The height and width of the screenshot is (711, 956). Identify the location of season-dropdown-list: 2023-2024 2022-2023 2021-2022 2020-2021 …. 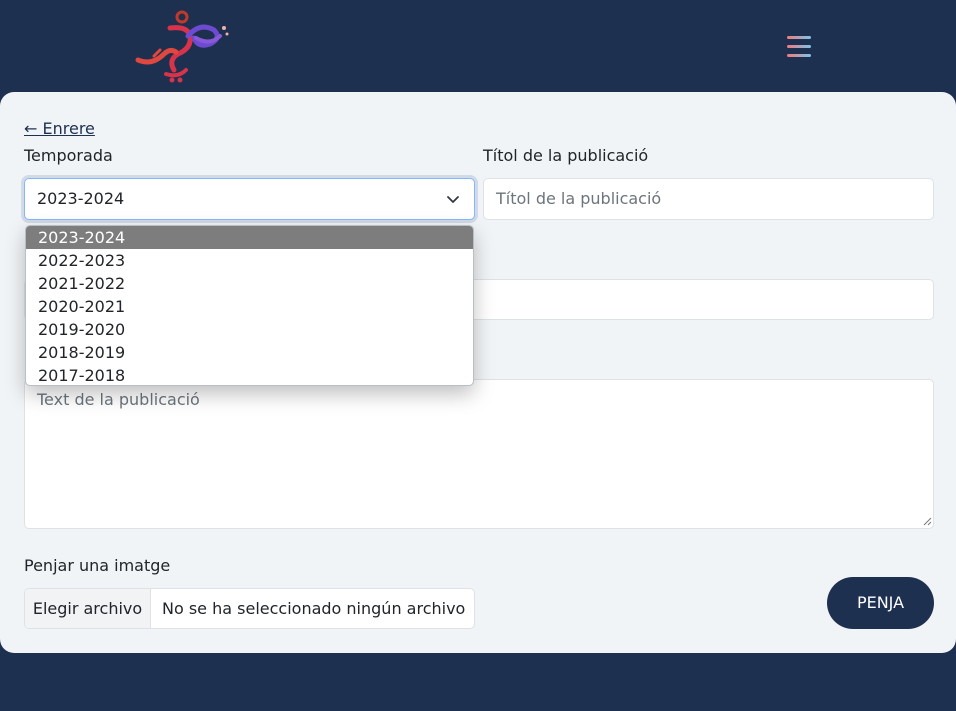
(249, 305).